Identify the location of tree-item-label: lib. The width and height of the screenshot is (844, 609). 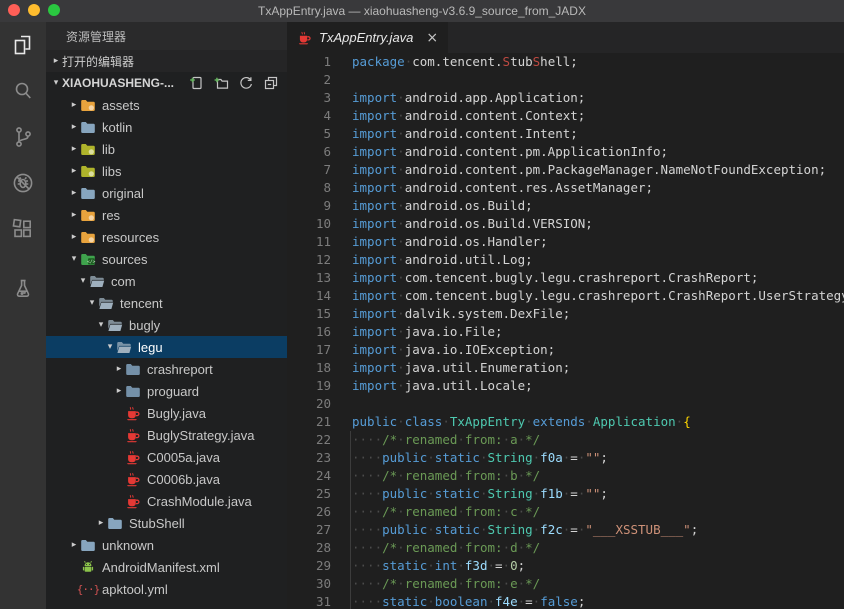
(109, 149).